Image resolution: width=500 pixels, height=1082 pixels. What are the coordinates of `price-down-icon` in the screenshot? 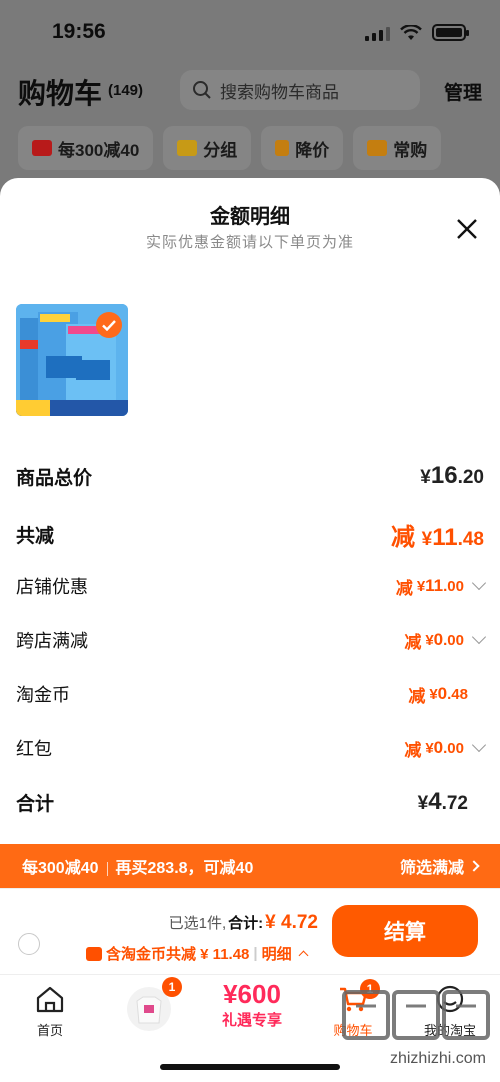 It's located at (282, 148).